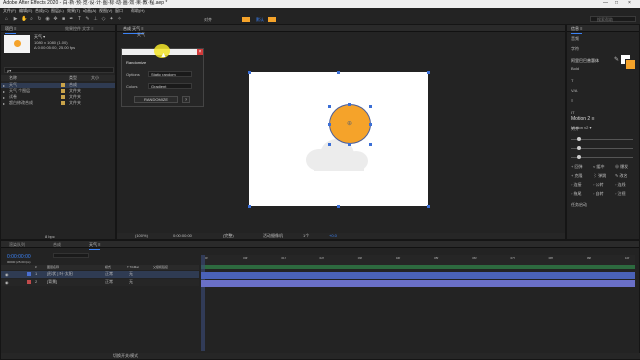 The image size is (640, 360). What do you see at coordinates (598, 194) in the screenshot?
I see `motion-effect-button: ◦ 自转` at bounding box center [598, 194].